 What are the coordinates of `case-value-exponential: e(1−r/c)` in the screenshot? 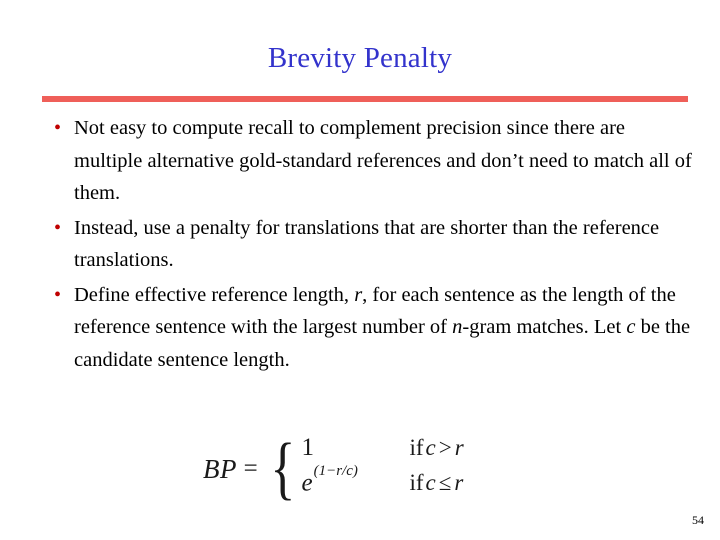 It's located at (355, 480).